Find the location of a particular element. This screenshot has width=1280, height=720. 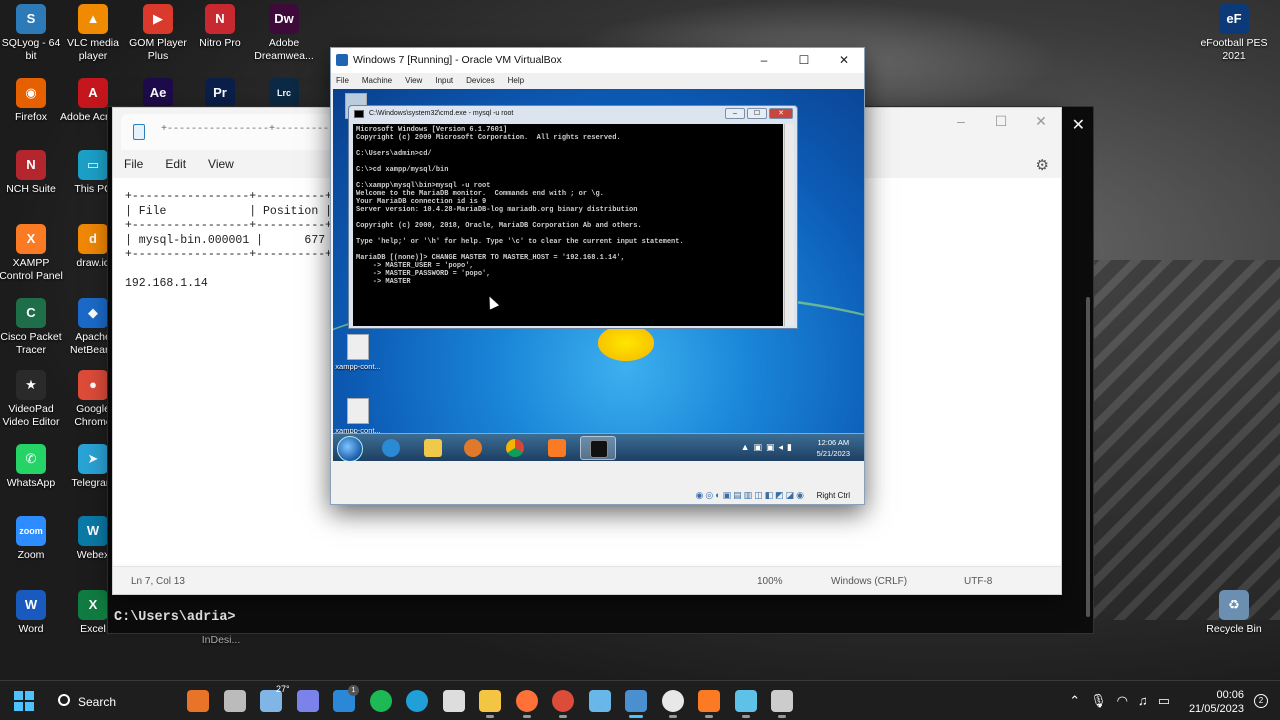

taskbar-spotify-icon is located at coordinates (380, 701).